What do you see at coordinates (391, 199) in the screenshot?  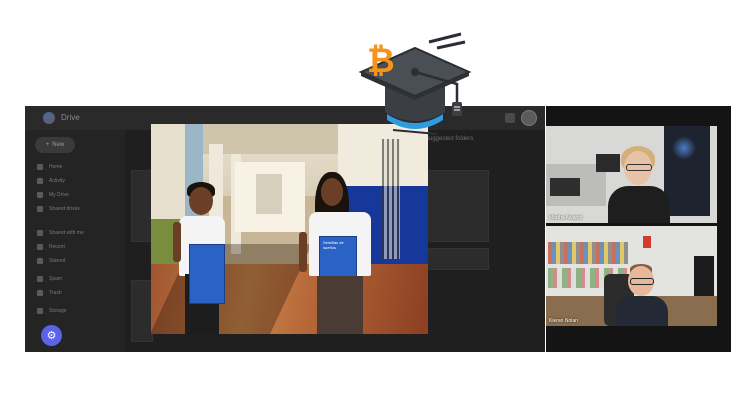 I see `photo-window-grill` at bounding box center [391, 199].